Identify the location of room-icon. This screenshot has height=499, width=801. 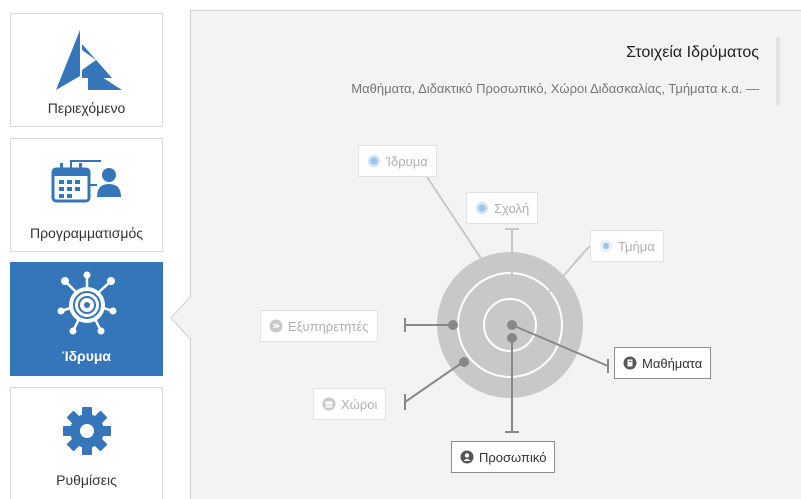
(329, 404).